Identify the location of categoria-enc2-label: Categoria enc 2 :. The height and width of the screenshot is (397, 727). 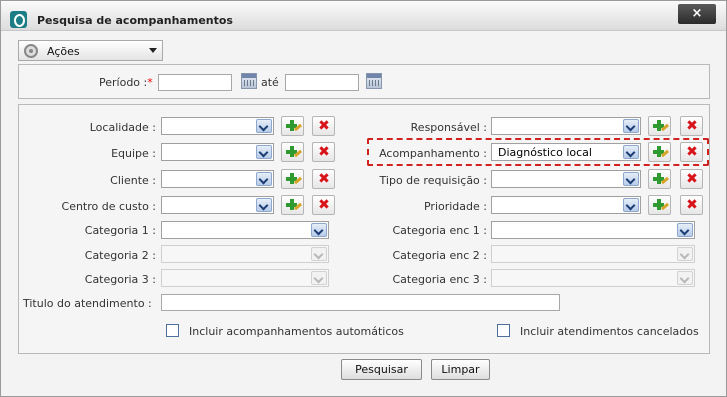
(439, 255).